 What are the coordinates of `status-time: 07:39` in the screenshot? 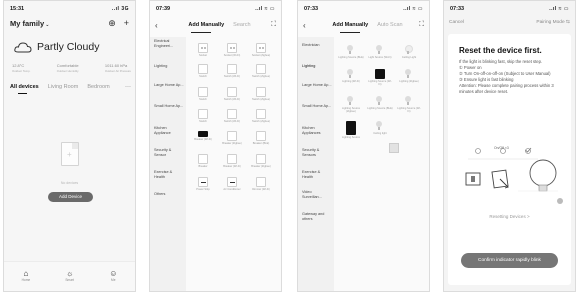 It's located at (163, 9).